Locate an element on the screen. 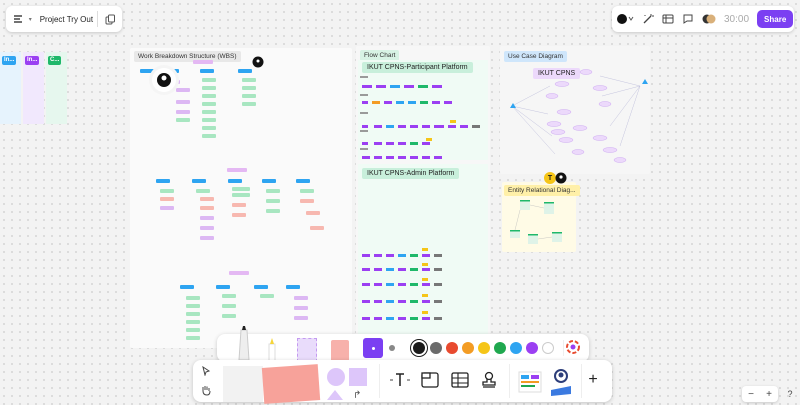 Image resolution: width=800 pixels, height=405 pixels. color-swatch-orange is located at coordinates (468, 348).